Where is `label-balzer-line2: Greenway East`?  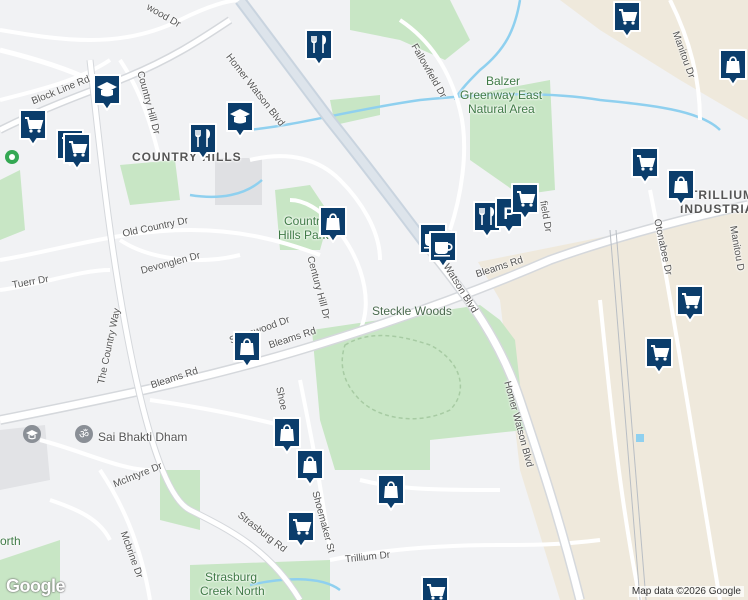 label-balzer-line2: Greenway East is located at coordinates (501, 95).